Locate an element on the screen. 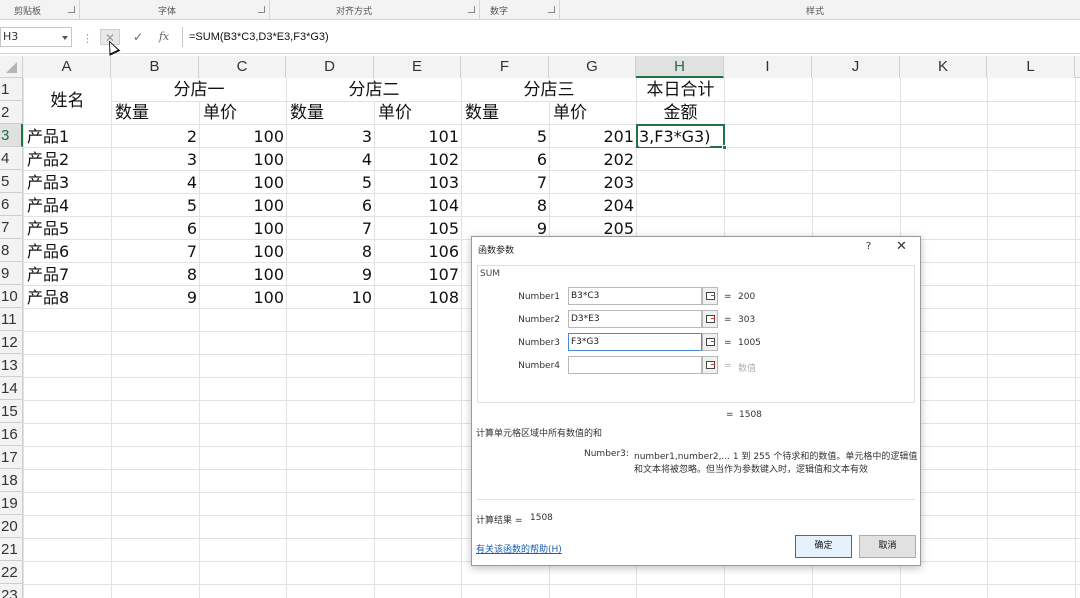 This screenshot has width=1080, height=598. cell-d4: 4 is located at coordinates (330, 159).